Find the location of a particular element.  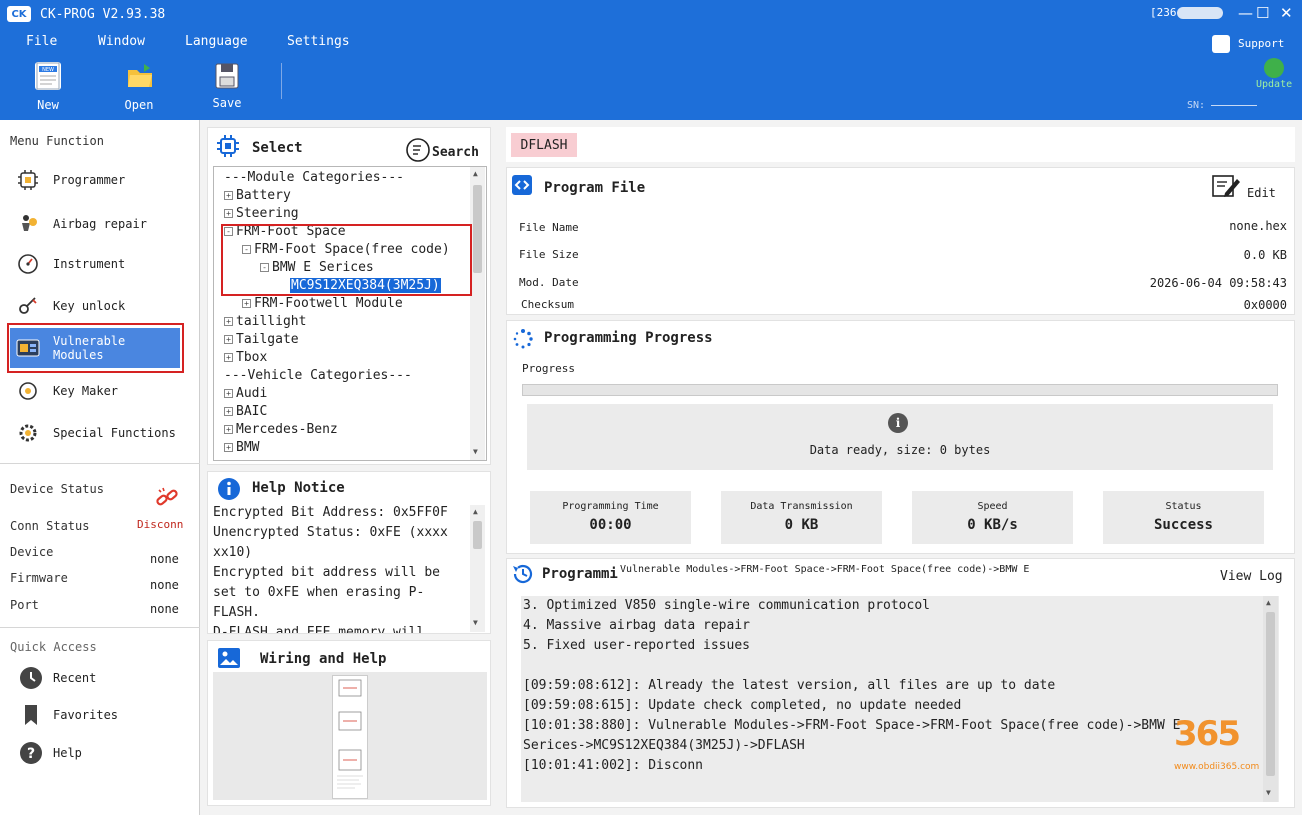

stat-label: Speed is located at coordinates (992, 506).